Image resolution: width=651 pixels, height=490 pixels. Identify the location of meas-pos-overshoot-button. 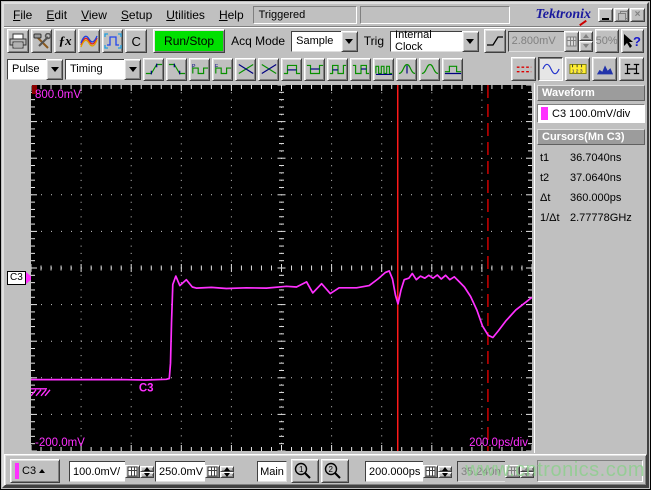
(406, 69).